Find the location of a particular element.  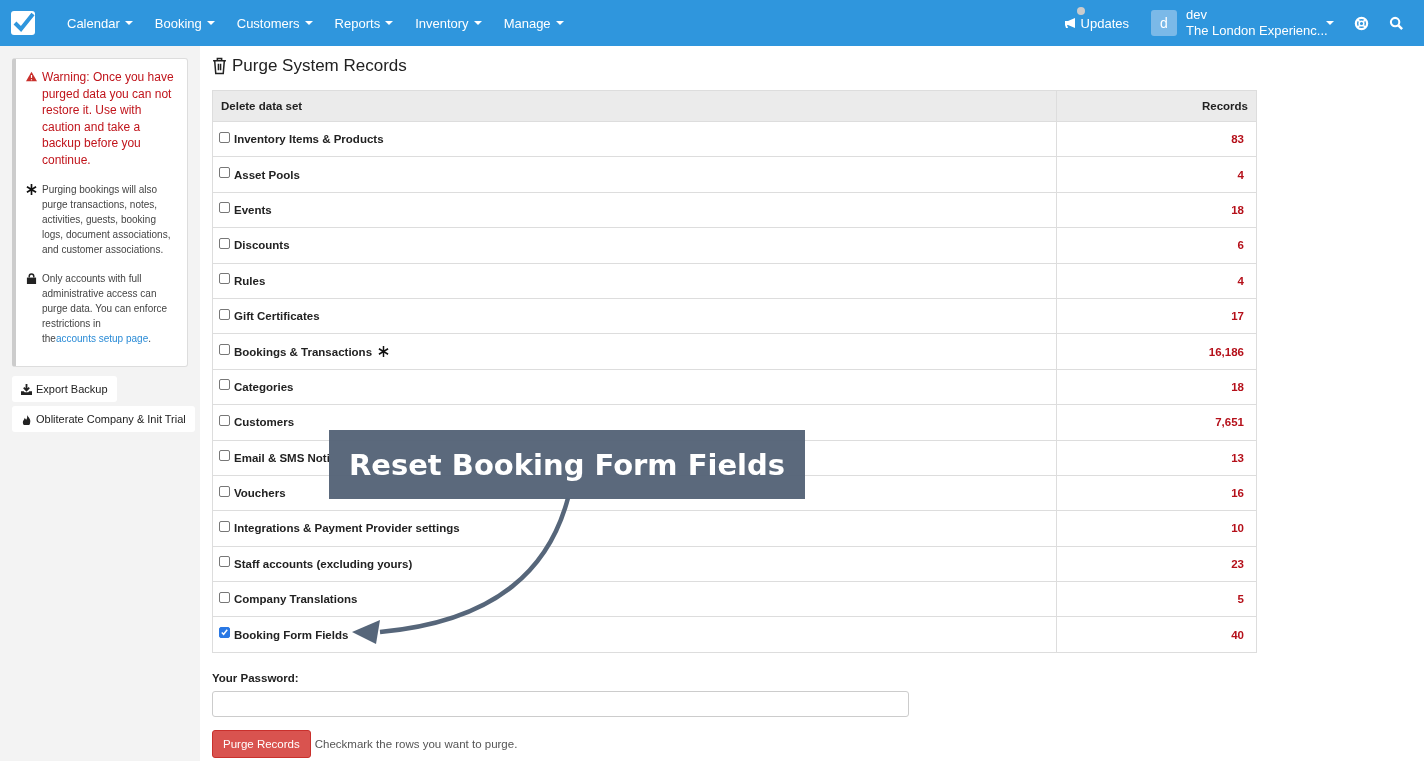

download-icon is located at coordinates (26, 389).